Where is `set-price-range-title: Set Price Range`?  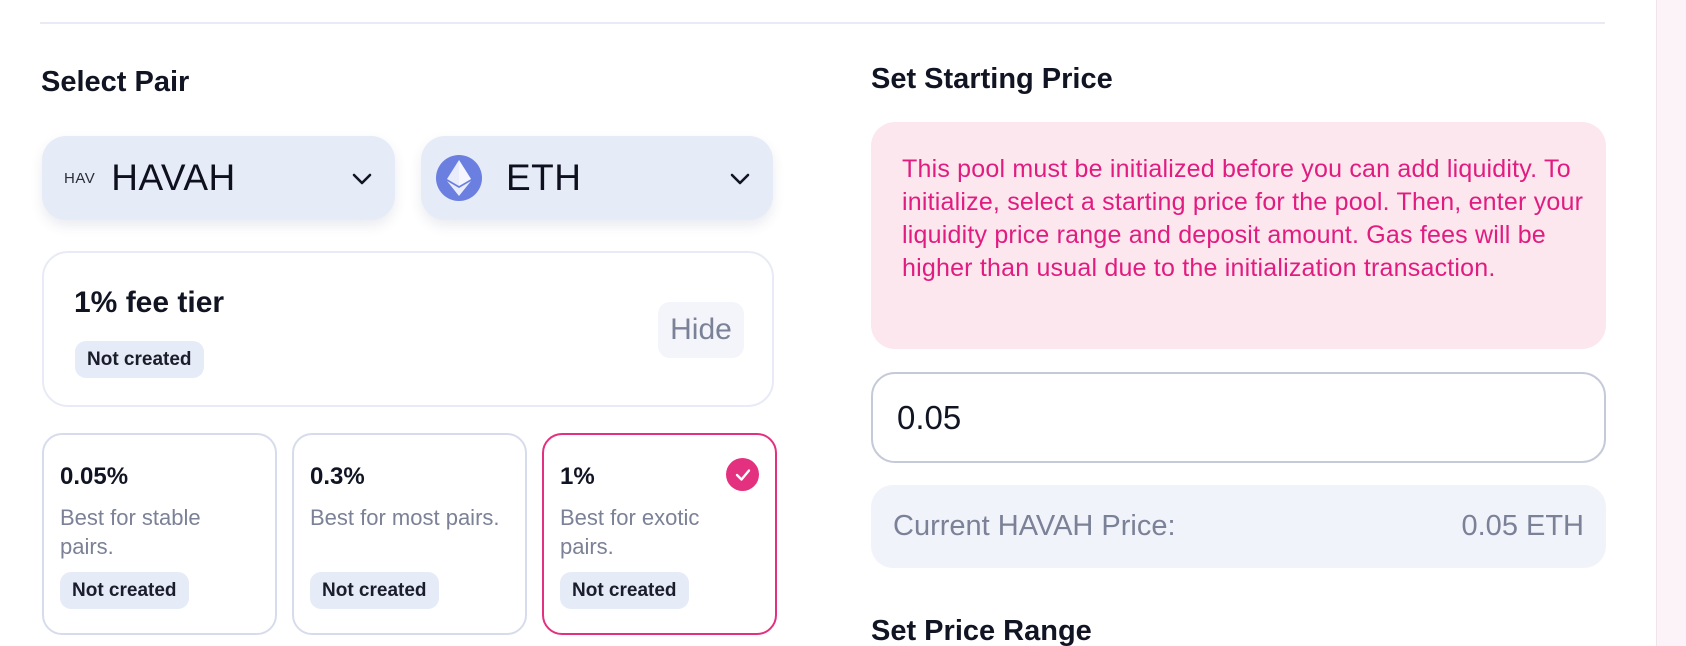 set-price-range-title: Set Price Range is located at coordinates (981, 630).